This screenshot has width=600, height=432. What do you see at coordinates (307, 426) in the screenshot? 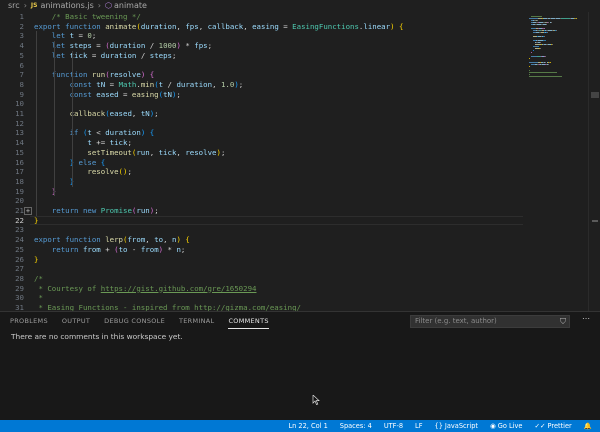
I see `cursor-position: Ln 22, Col 1` at bounding box center [307, 426].